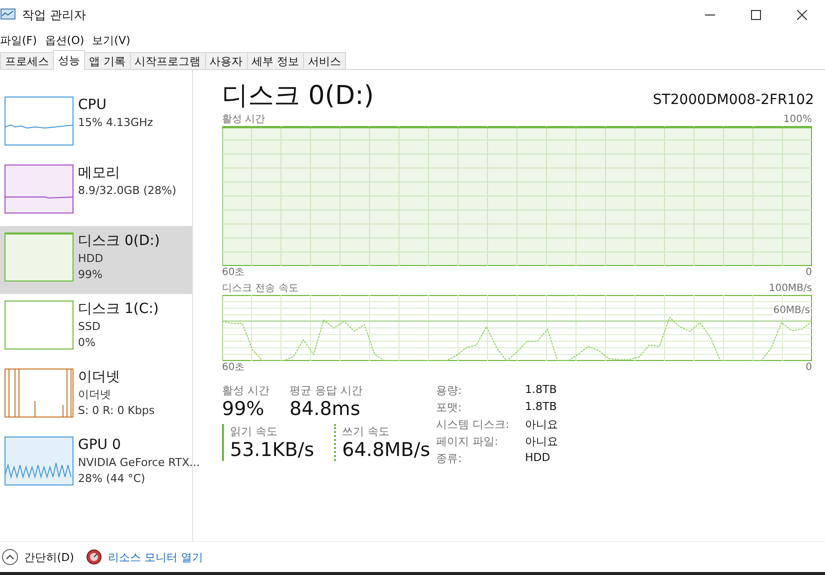  Describe the element at coordinates (156, 557) in the screenshot. I see `resource-monitor-link: 리소스 모니터 열기` at that location.